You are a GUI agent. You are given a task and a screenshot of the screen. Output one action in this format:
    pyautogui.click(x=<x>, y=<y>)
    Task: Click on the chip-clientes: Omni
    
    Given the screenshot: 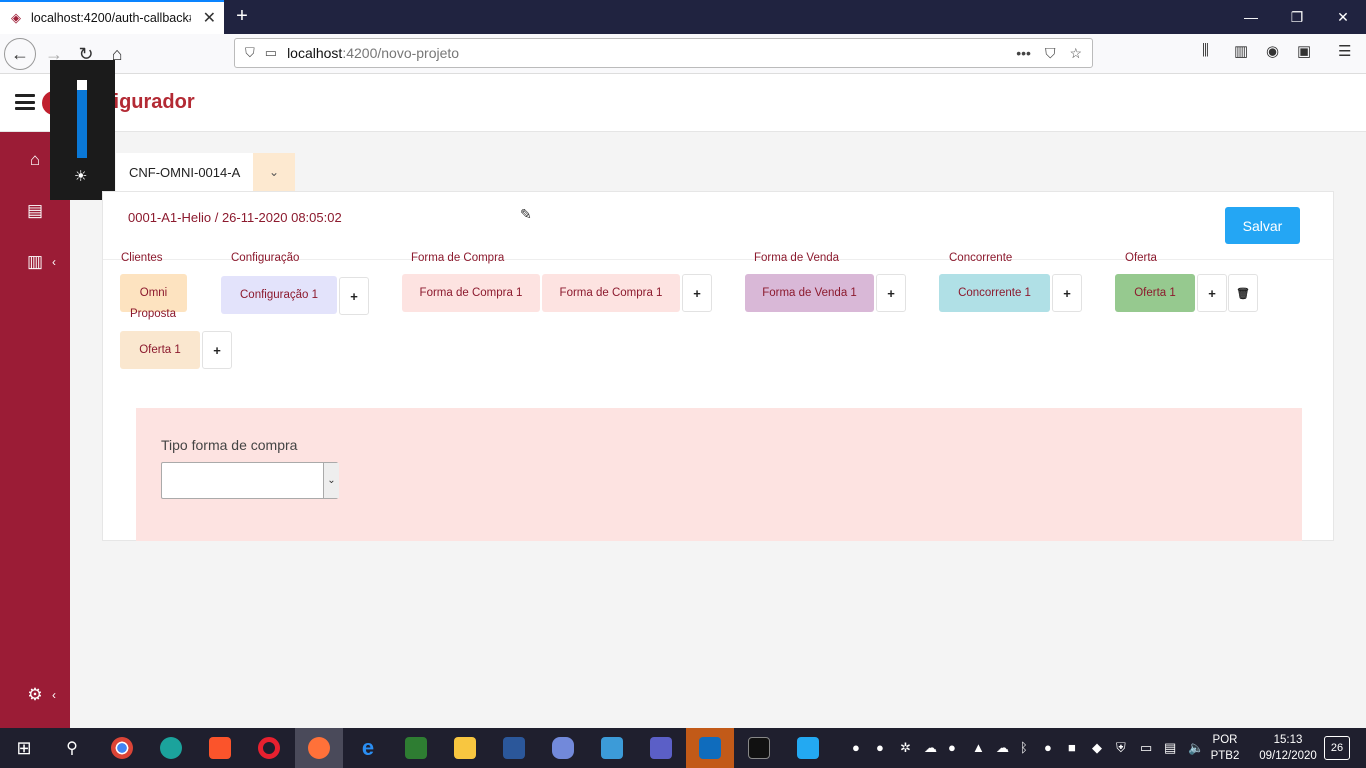 What is the action you would take?
    pyautogui.click(x=153, y=293)
    